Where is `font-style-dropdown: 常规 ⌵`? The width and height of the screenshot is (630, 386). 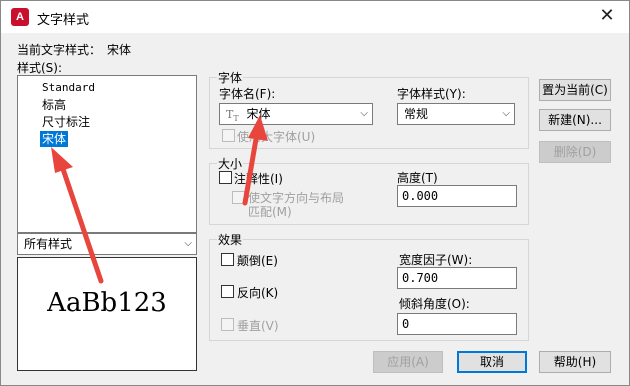 font-style-dropdown: 常规 ⌵ is located at coordinates (456, 114).